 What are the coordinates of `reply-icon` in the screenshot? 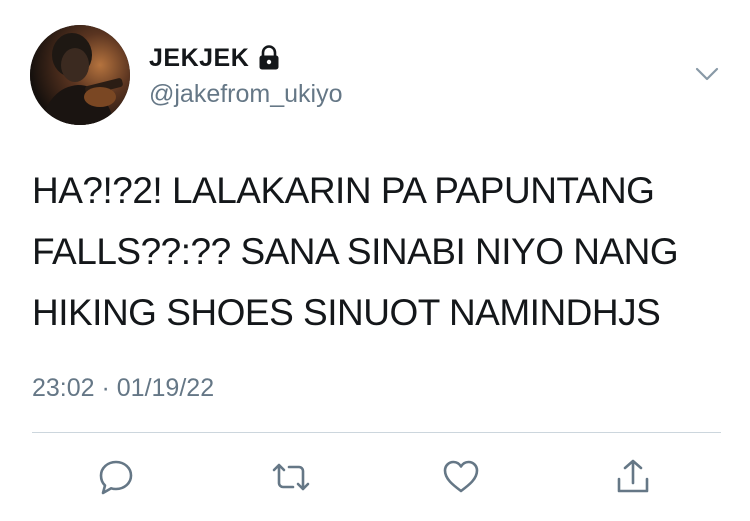 It's located at (116, 477).